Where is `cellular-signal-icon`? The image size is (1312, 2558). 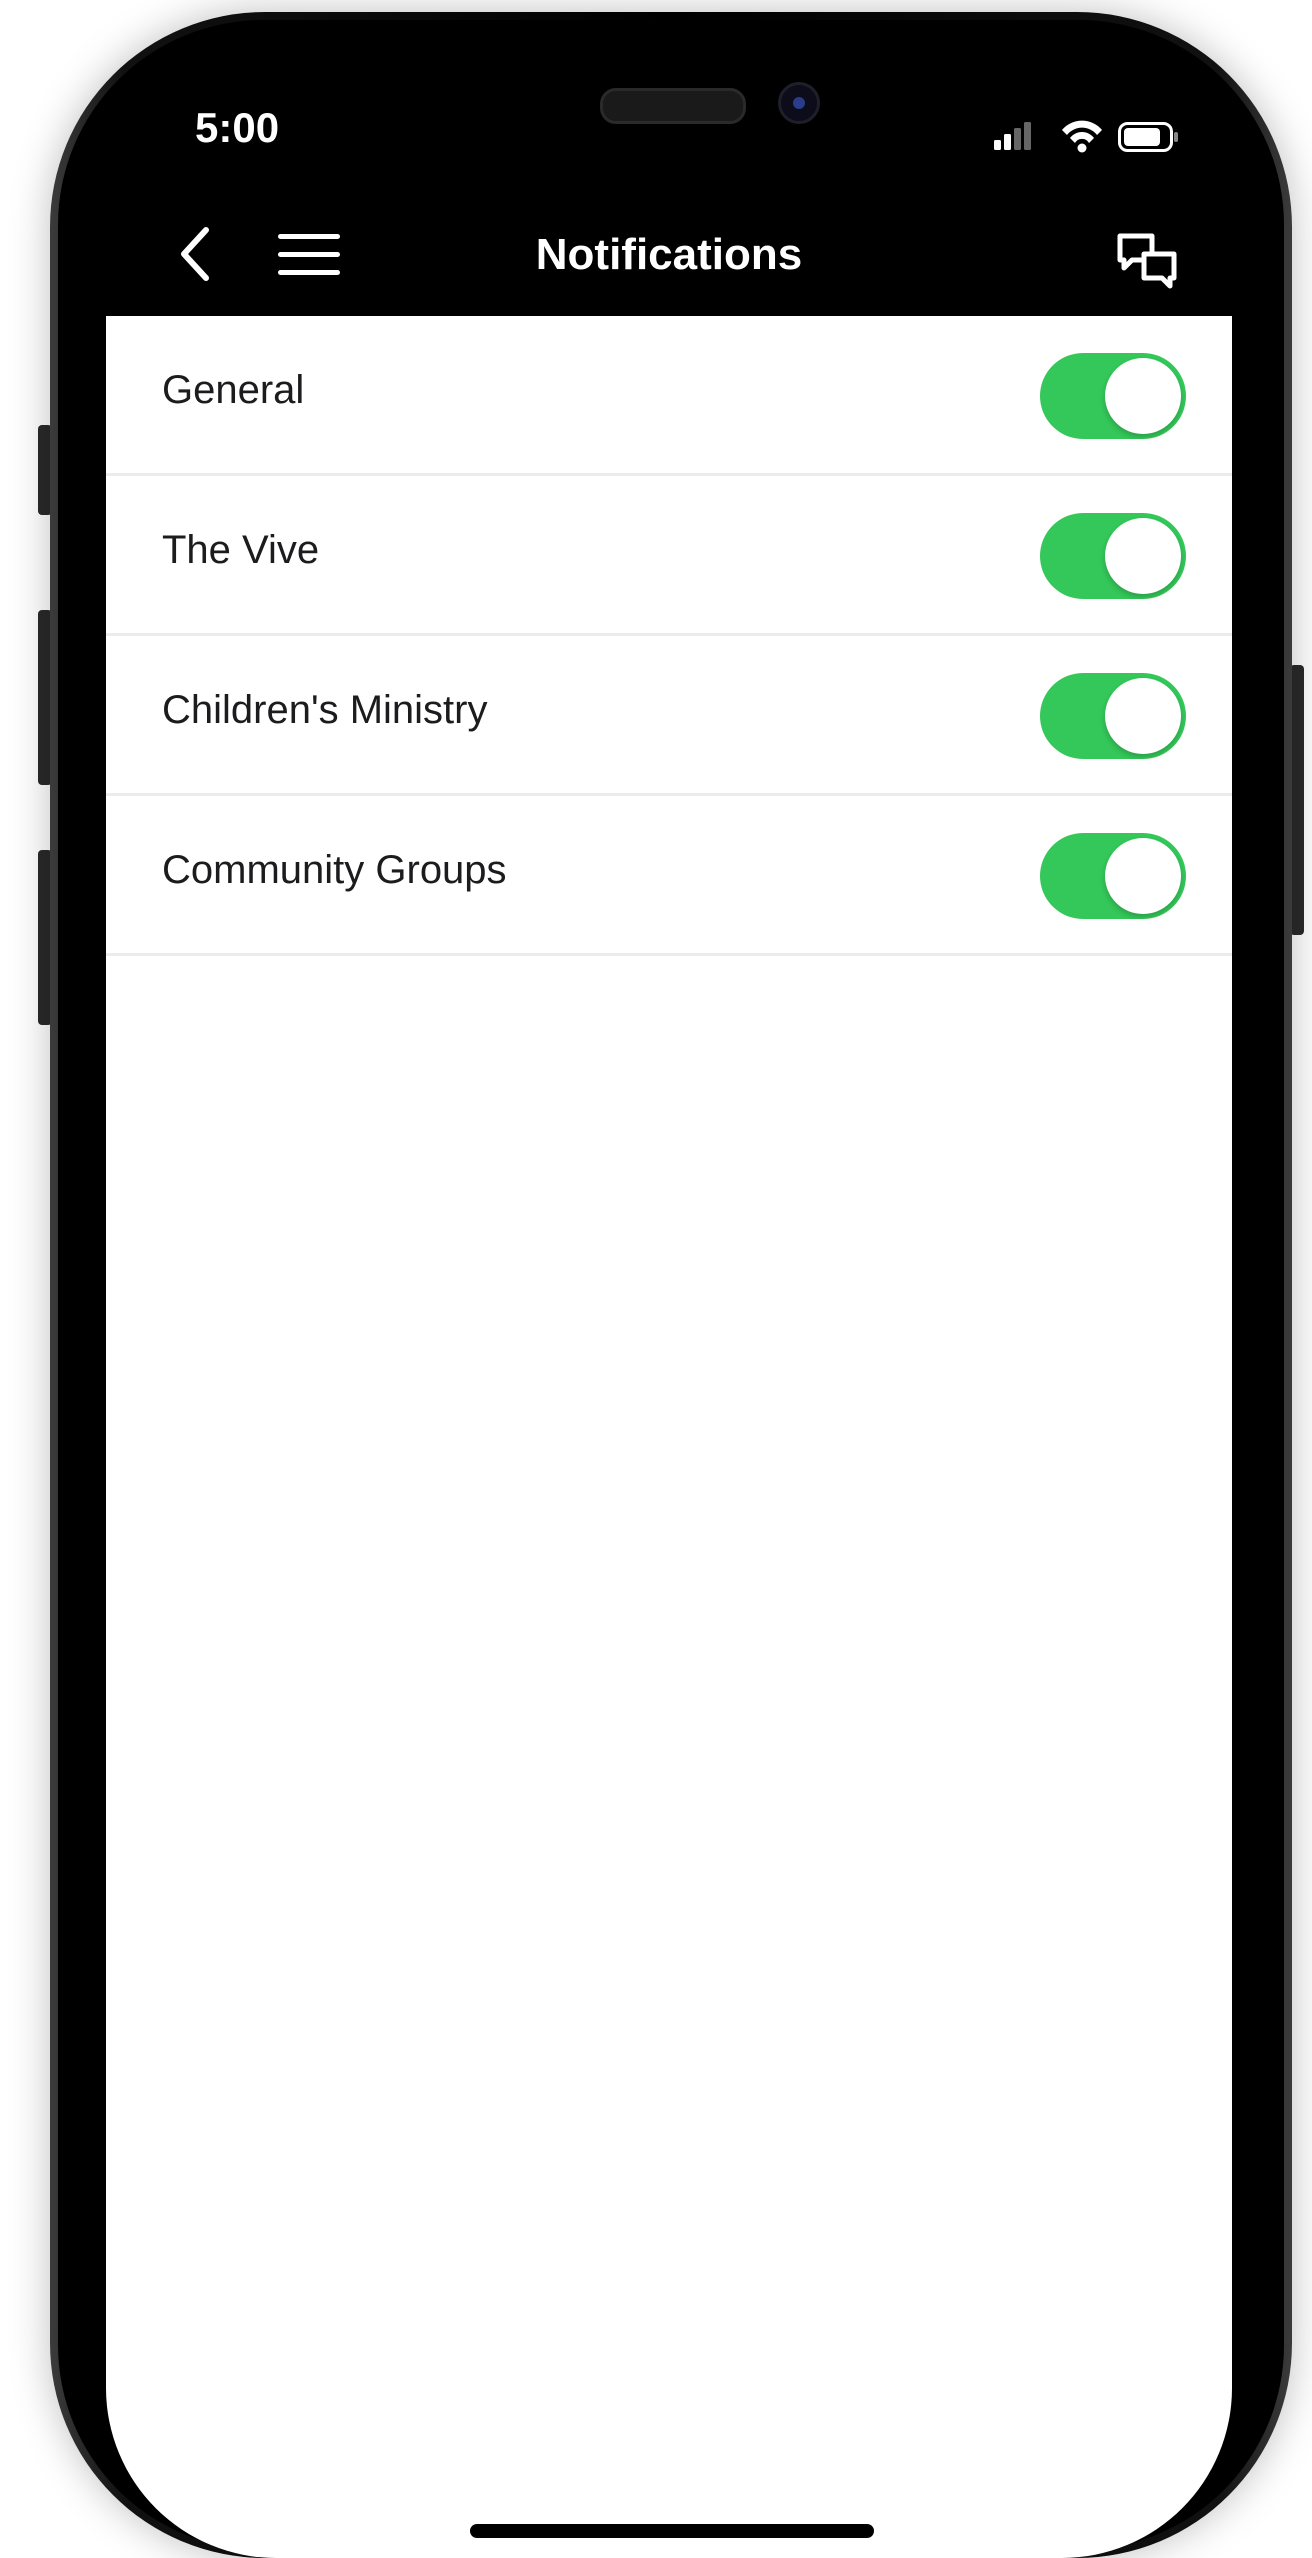 cellular-signal-icon is located at coordinates (1012, 136).